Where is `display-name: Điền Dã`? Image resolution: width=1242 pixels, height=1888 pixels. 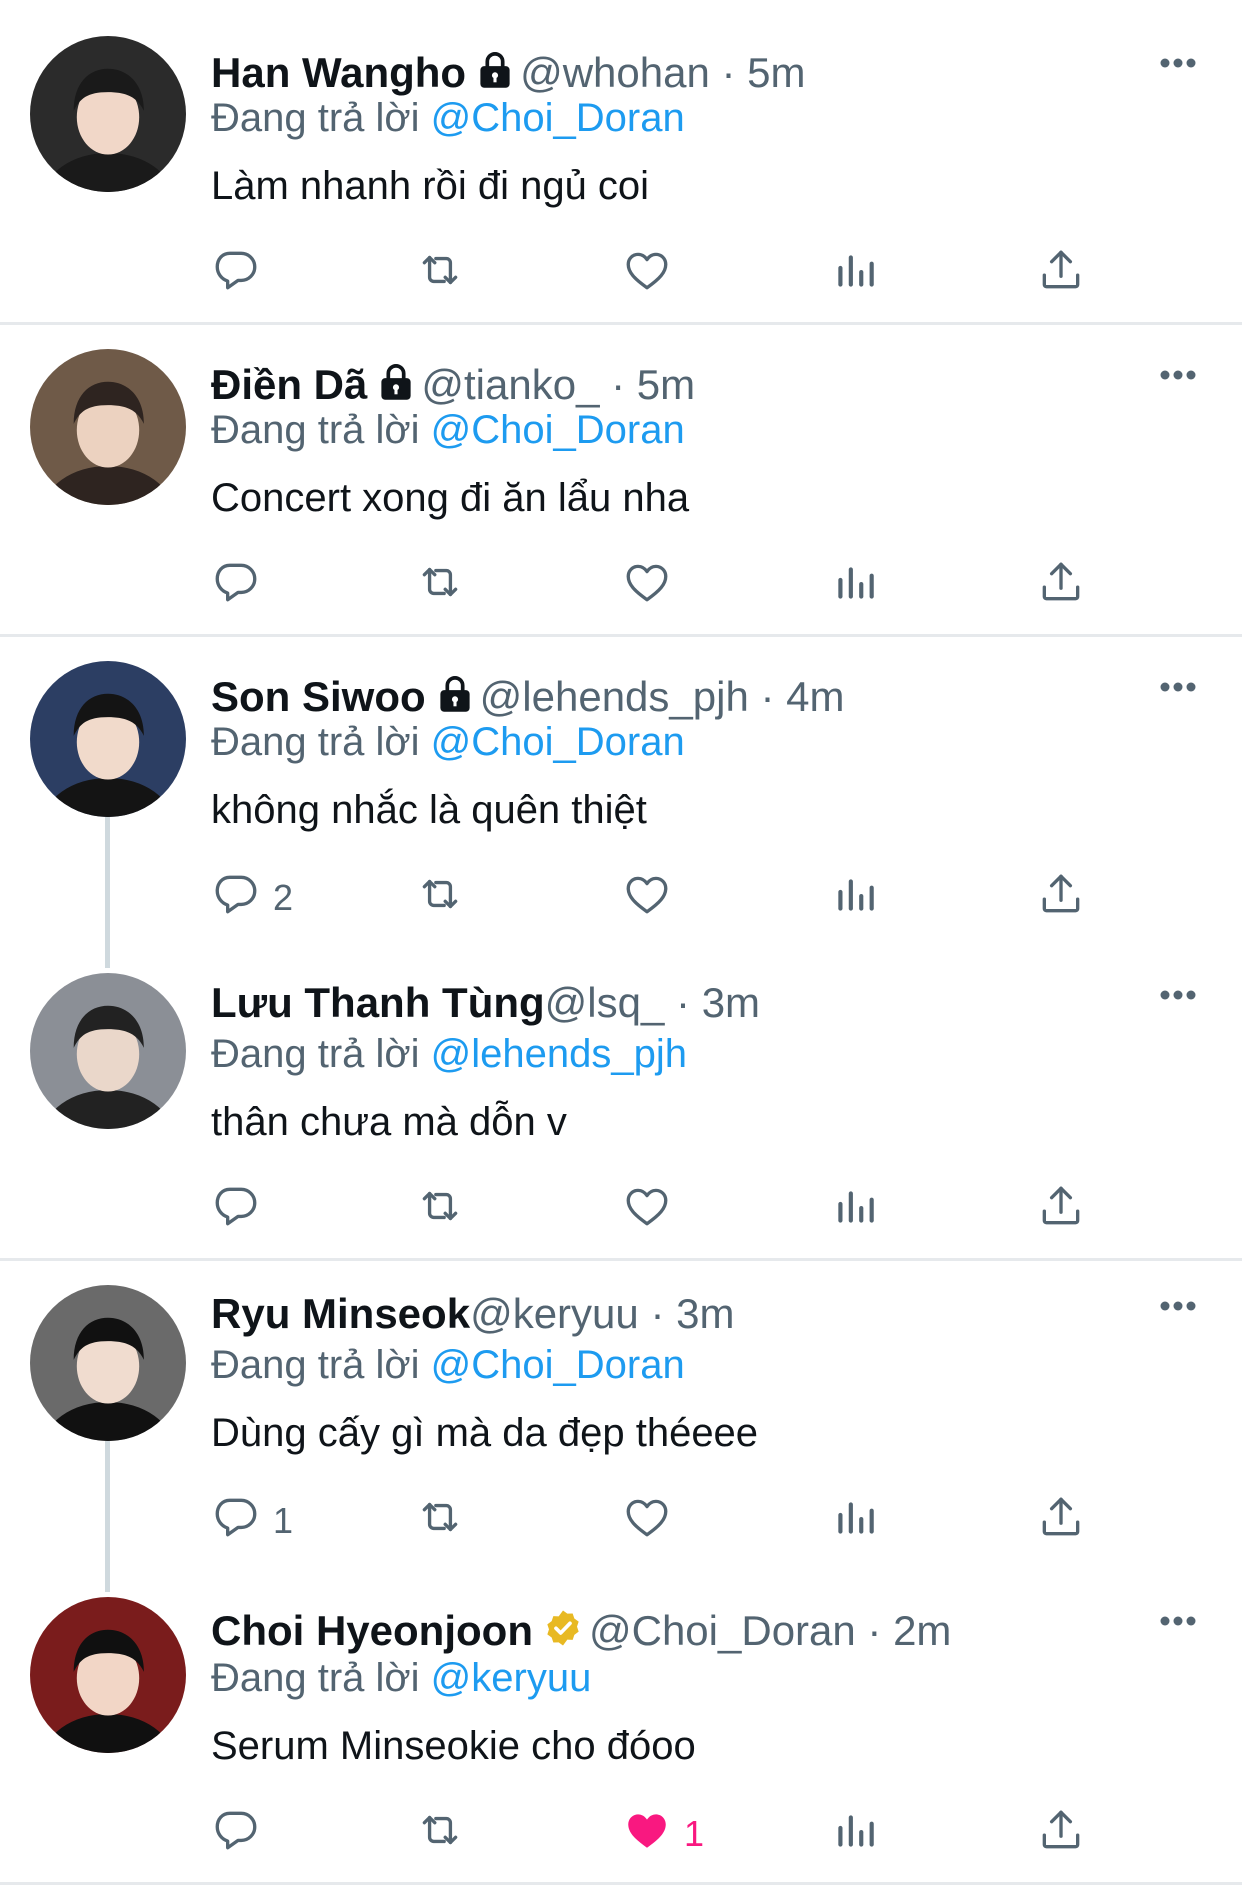 display-name: Điền Dã is located at coordinates (289, 384).